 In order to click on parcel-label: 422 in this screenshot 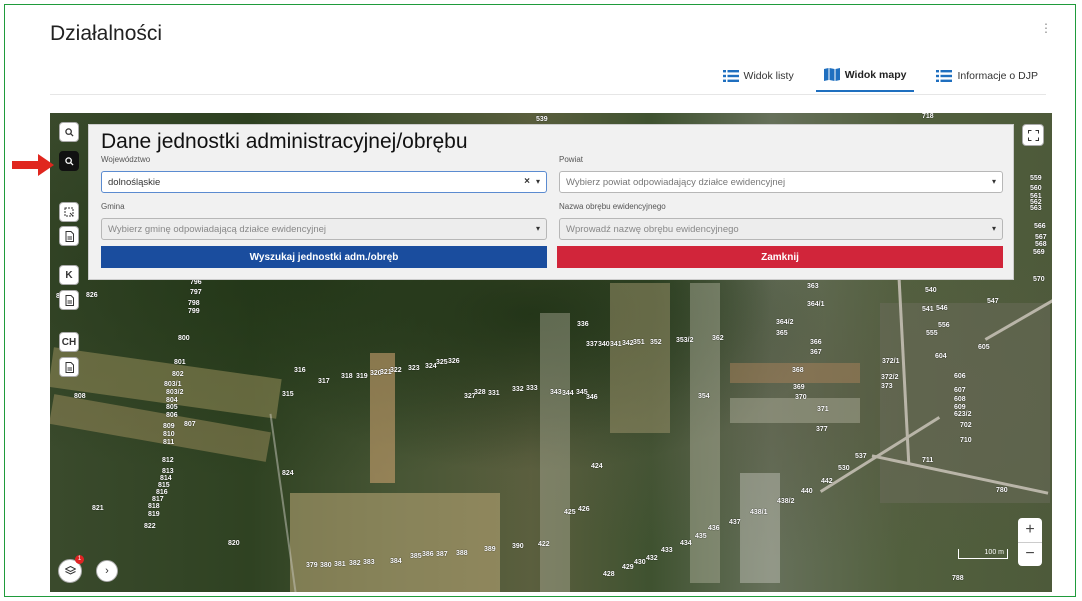, I will do `click(544, 544)`.